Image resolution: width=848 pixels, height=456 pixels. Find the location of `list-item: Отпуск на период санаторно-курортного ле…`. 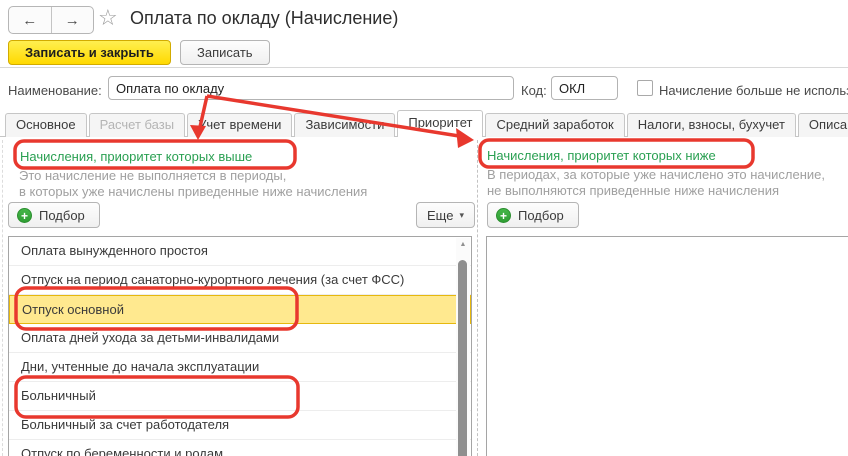

list-item: Отпуск на период санаторно-курортного ле… is located at coordinates (240, 280).